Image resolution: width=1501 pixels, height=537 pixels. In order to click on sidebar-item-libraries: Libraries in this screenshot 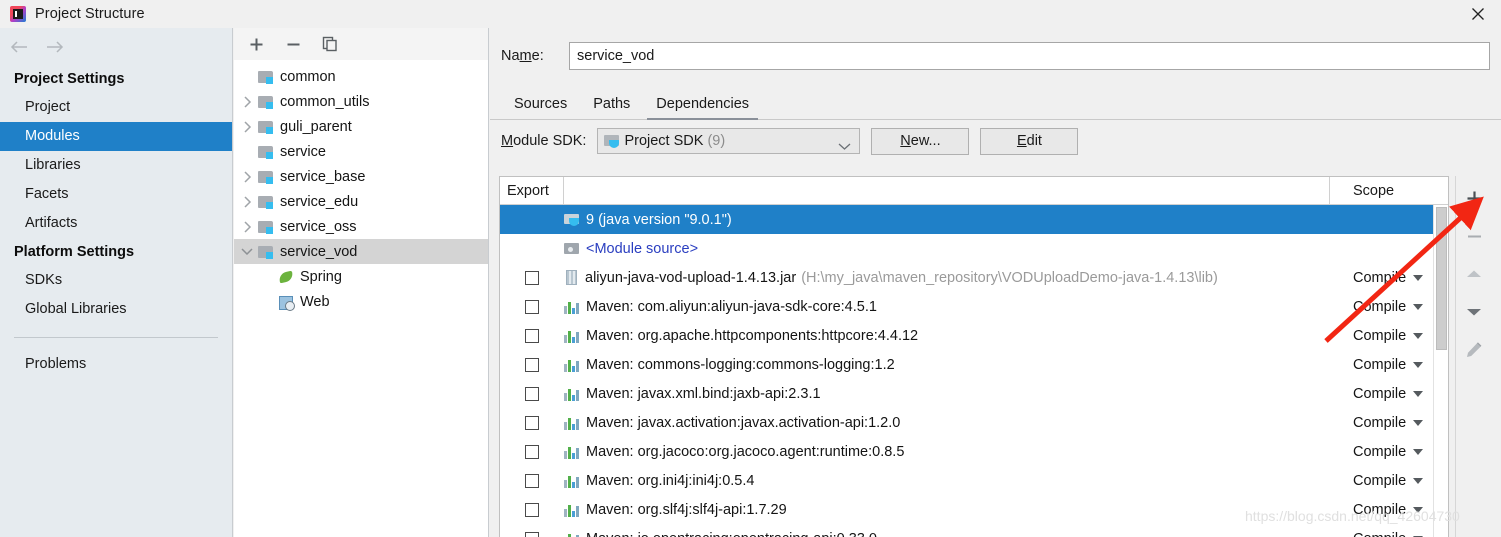, I will do `click(116, 165)`.